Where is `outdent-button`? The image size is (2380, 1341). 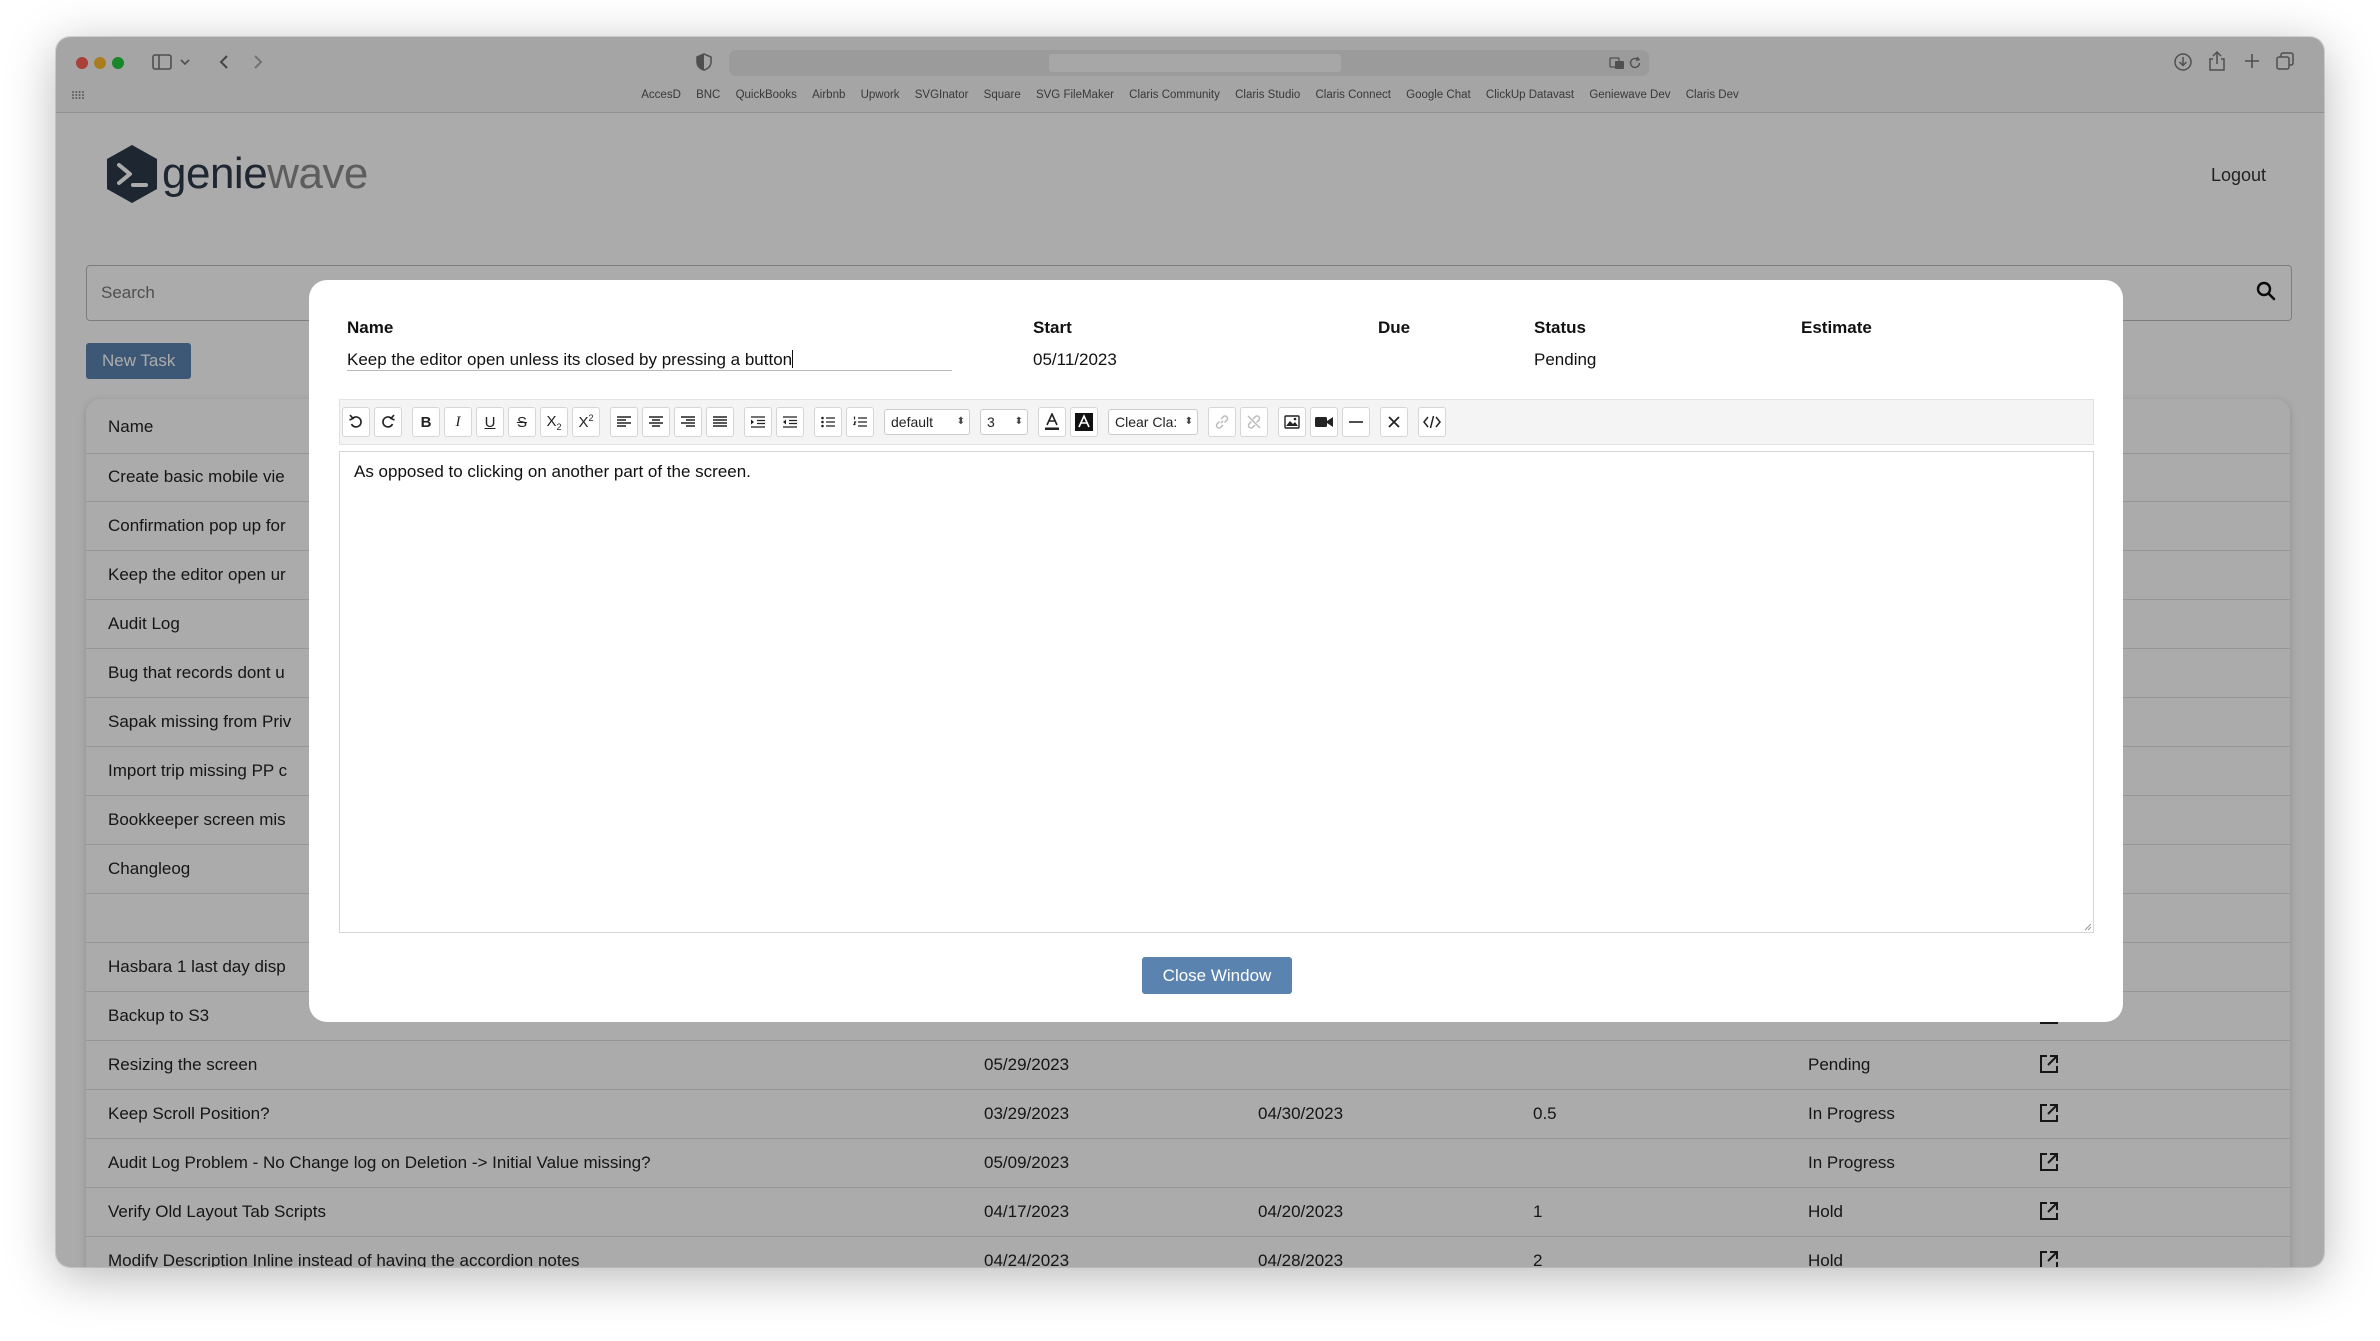
outdent-button is located at coordinates (790, 422).